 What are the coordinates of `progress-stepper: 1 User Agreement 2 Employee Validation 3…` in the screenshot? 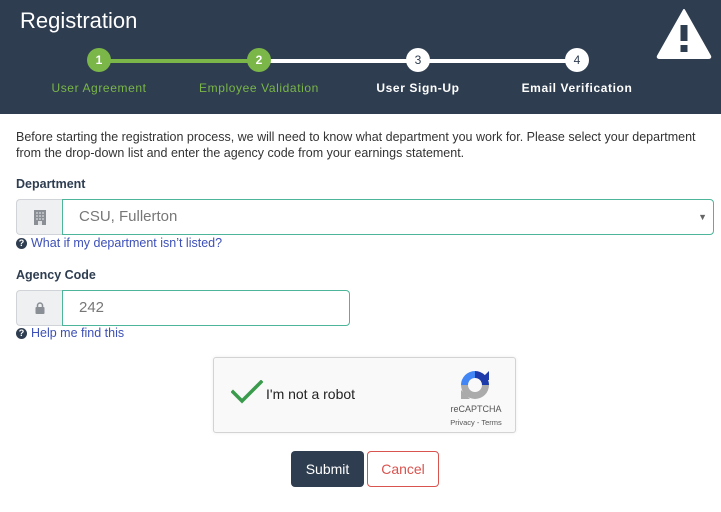 It's located at (360, 78).